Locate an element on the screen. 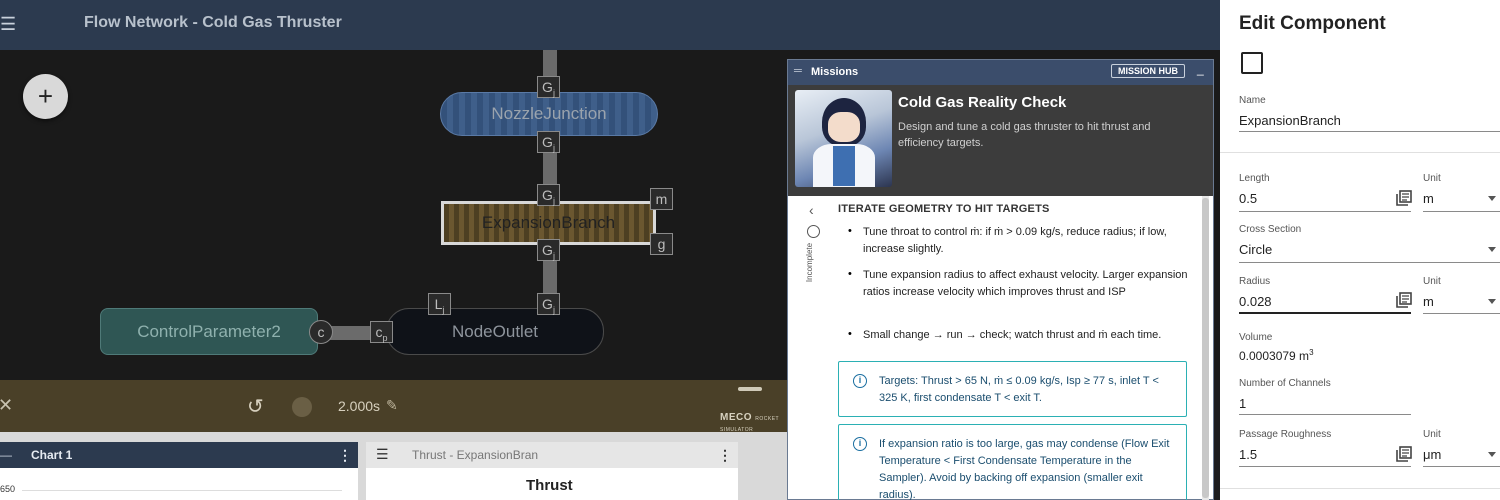 This screenshot has height=500, width=1500. simulation-toolbar: ✕ ↺ 2.000s ✎ MECO ROCKET SIMULATOR is located at coordinates (395, 406).